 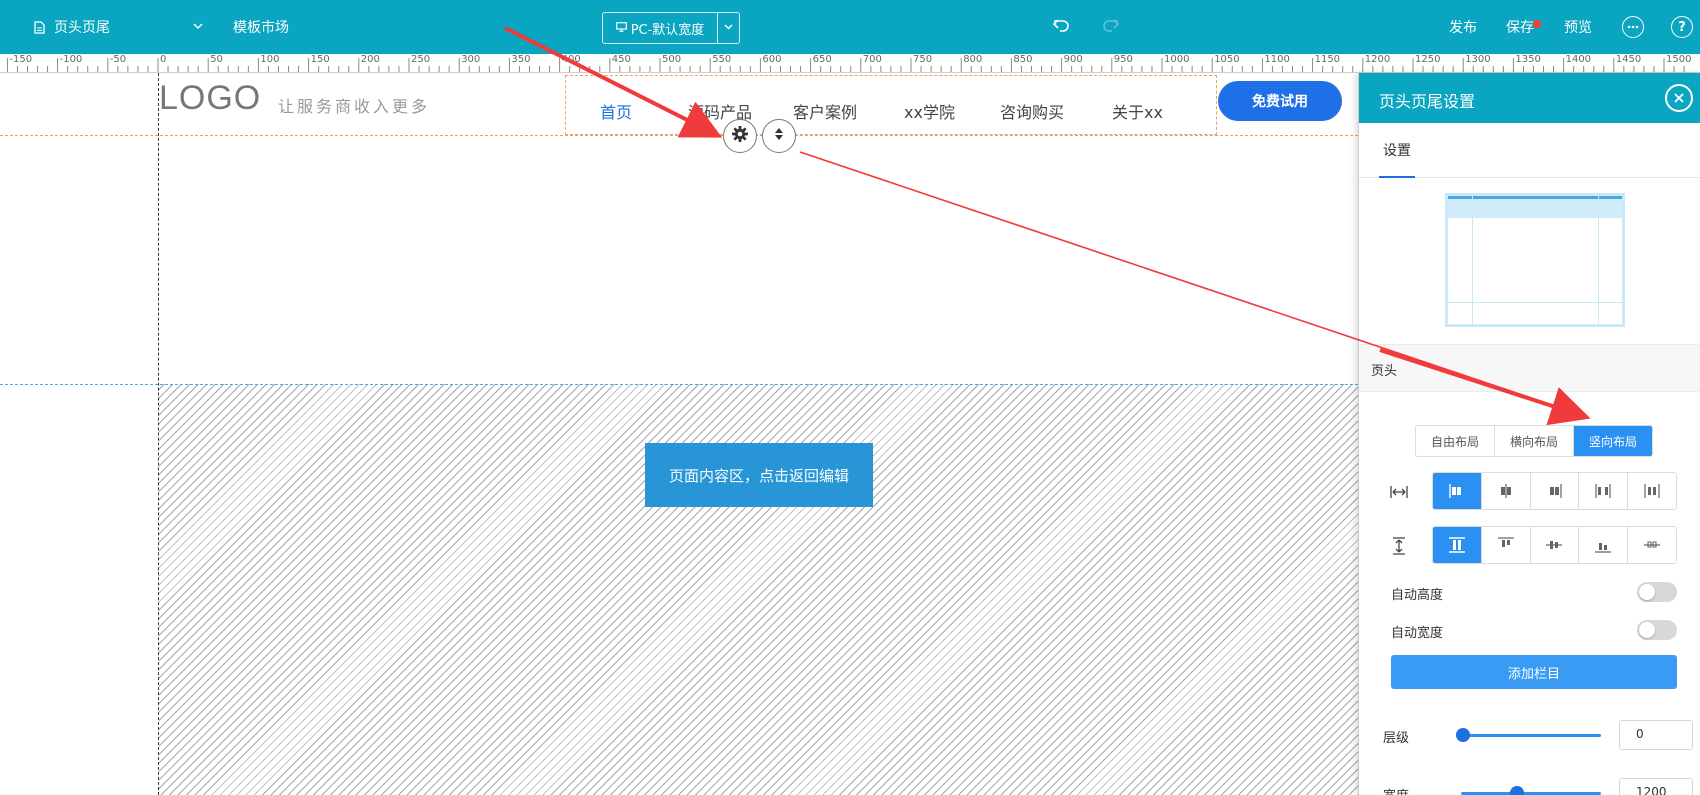 What do you see at coordinates (891, 105) in the screenshot?
I see `nav-menu: 首页 源码产品 客户案例 xx学院 咨询购买 关于xx` at bounding box center [891, 105].